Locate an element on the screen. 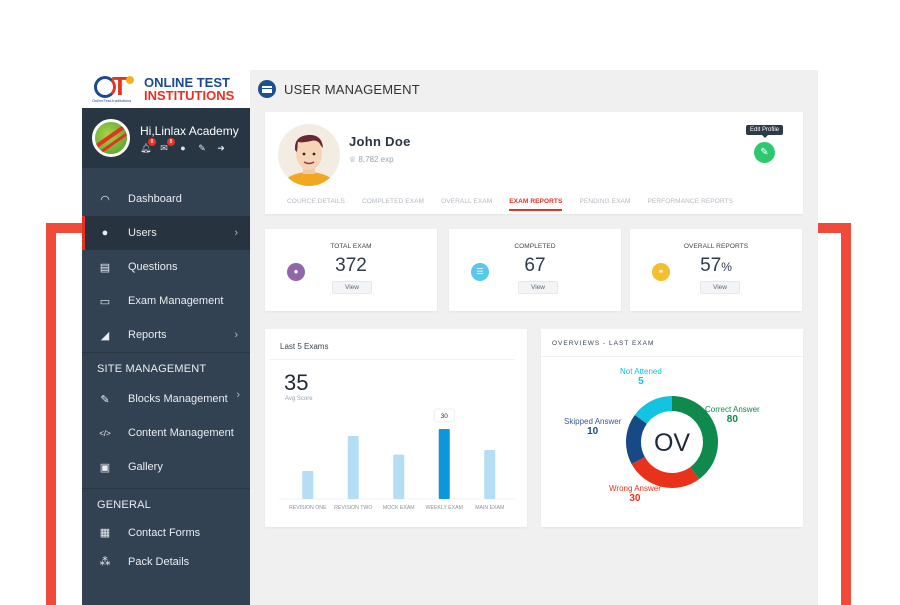  legend-correct-answer: Correct Answer 80 is located at coordinates (732, 415).